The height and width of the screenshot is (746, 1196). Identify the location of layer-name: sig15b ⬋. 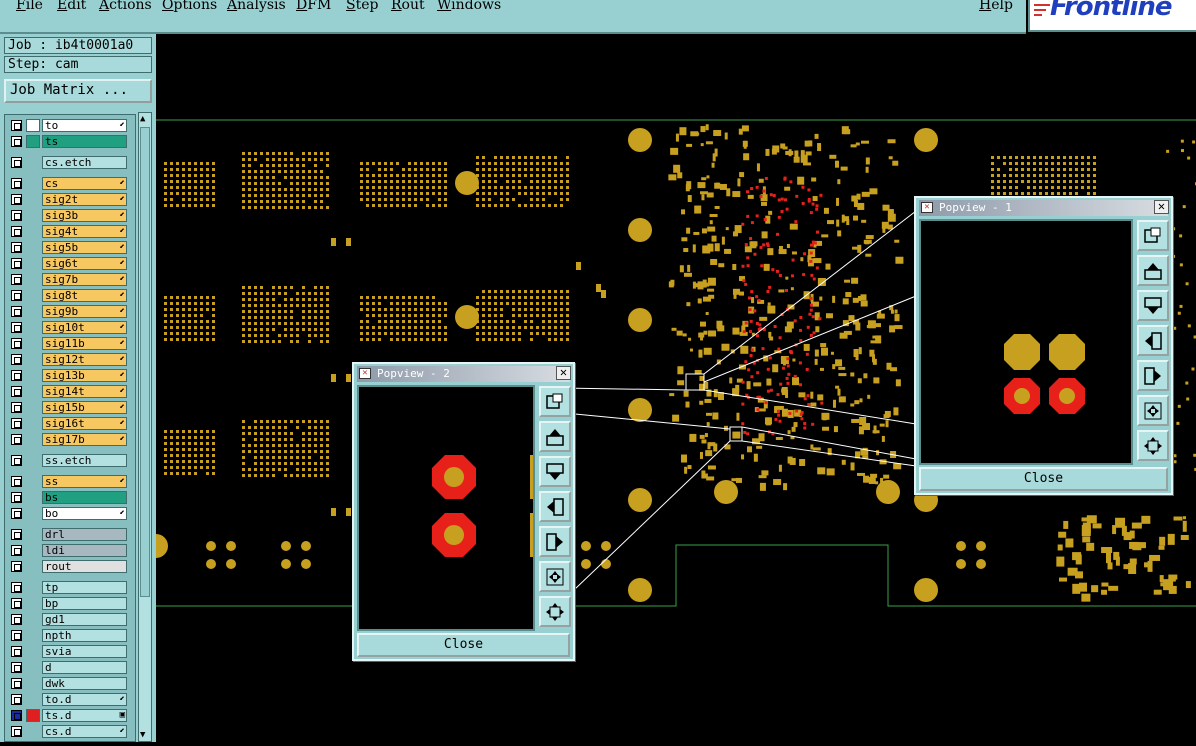
(84, 407).